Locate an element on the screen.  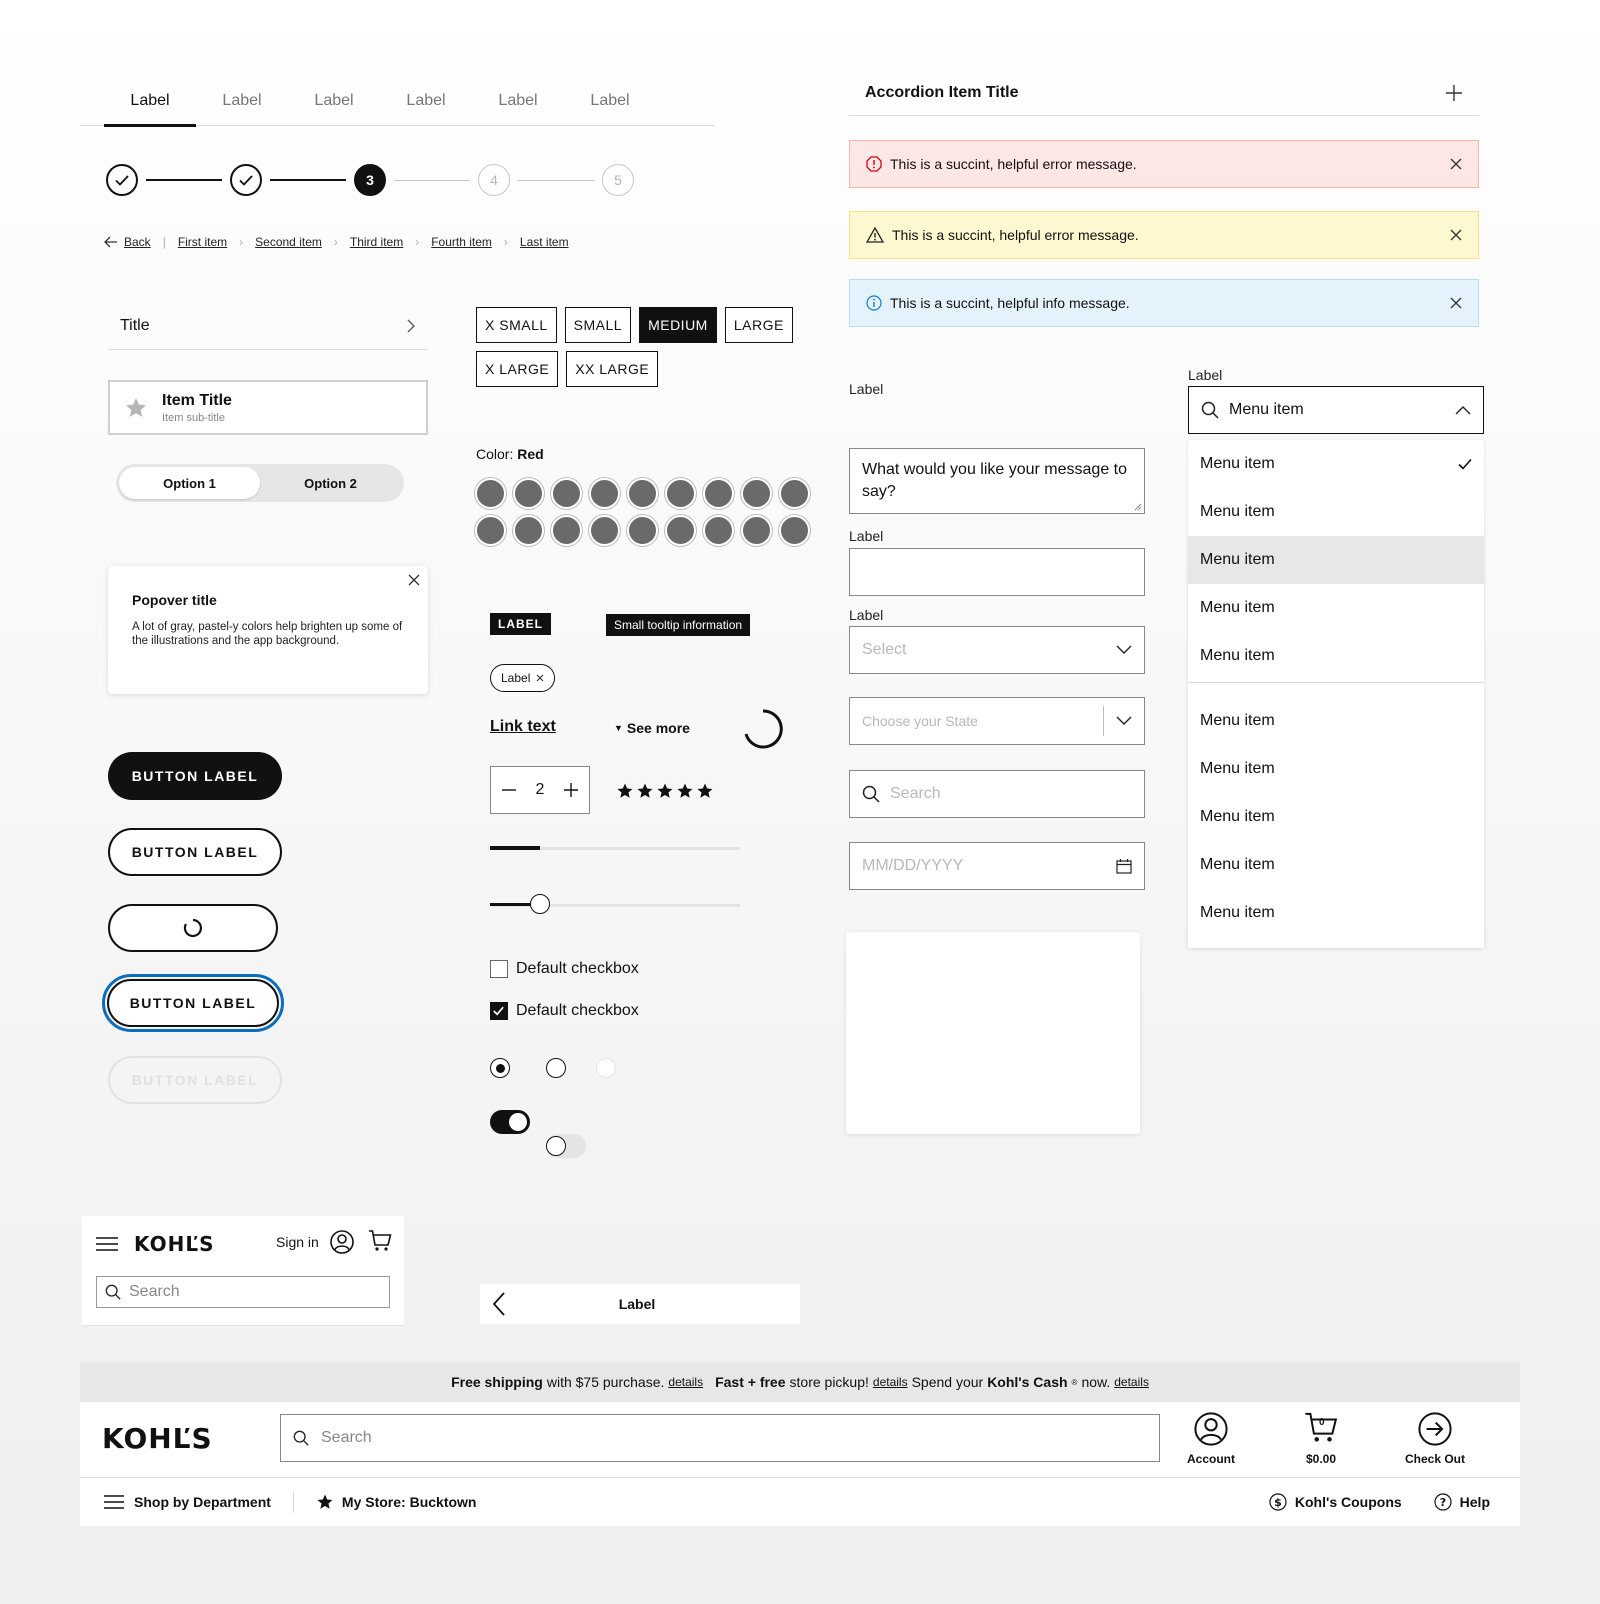
see-more-toggle: ▼ See more is located at coordinates (652, 728).